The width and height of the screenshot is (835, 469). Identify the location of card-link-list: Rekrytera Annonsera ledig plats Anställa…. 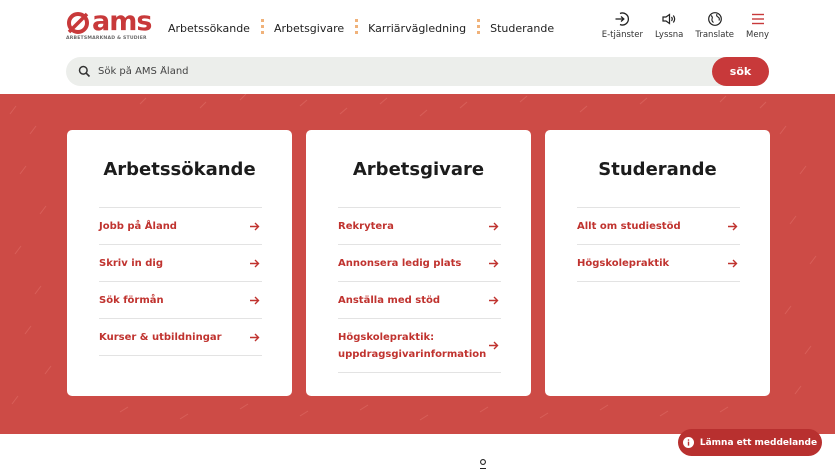
(419, 290).